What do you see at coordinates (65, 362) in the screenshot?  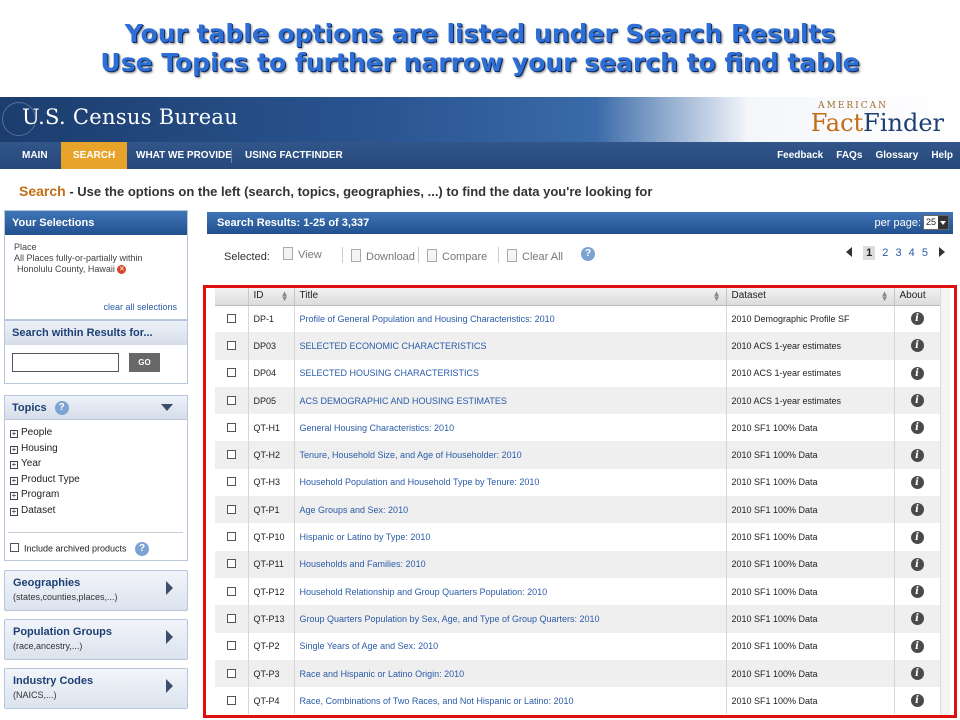 I see `search-within-input` at bounding box center [65, 362].